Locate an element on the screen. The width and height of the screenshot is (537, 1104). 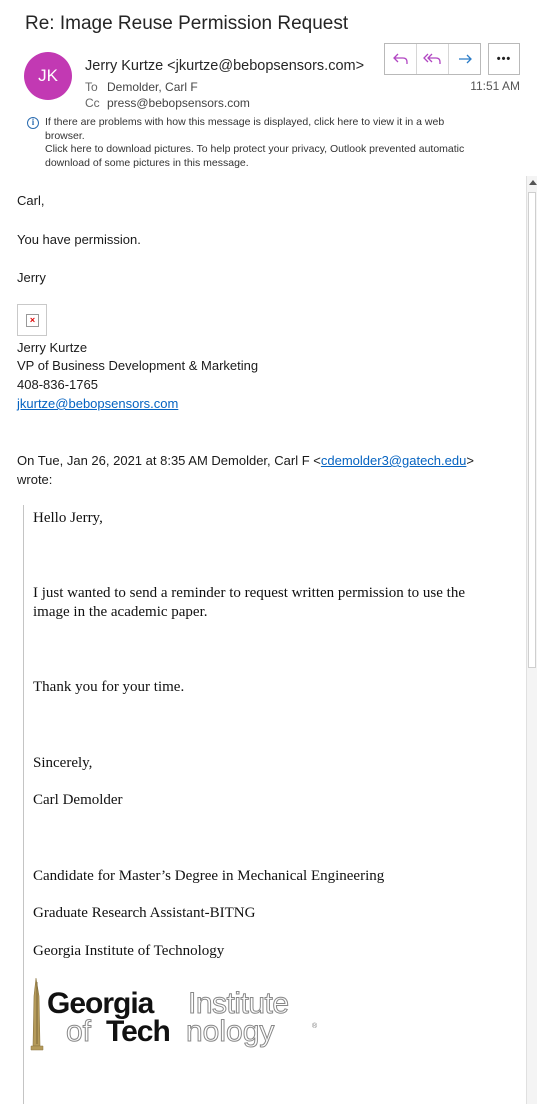
sender-avatar: JK is located at coordinates (48, 76).